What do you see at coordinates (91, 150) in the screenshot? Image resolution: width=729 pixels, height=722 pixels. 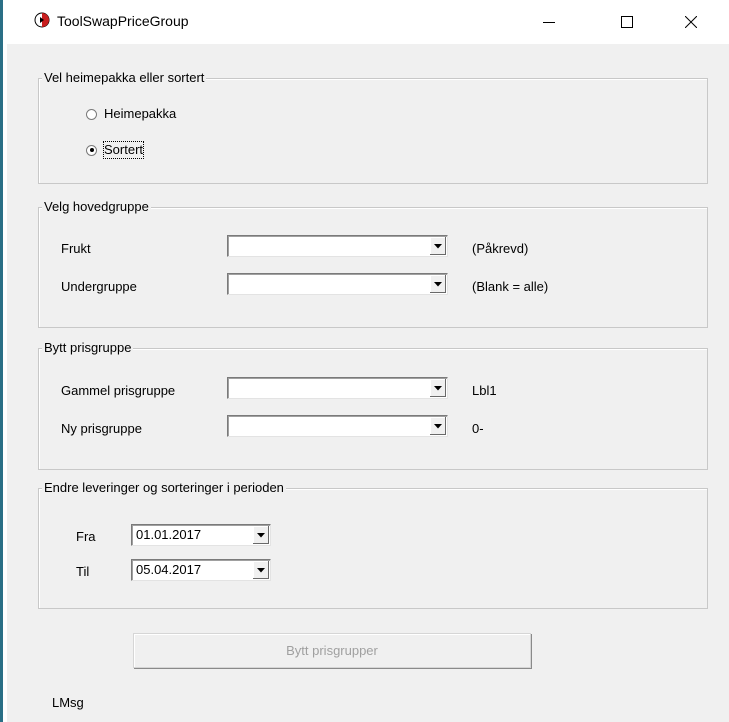 I see `radio-sortert-circle` at bounding box center [91, 150].